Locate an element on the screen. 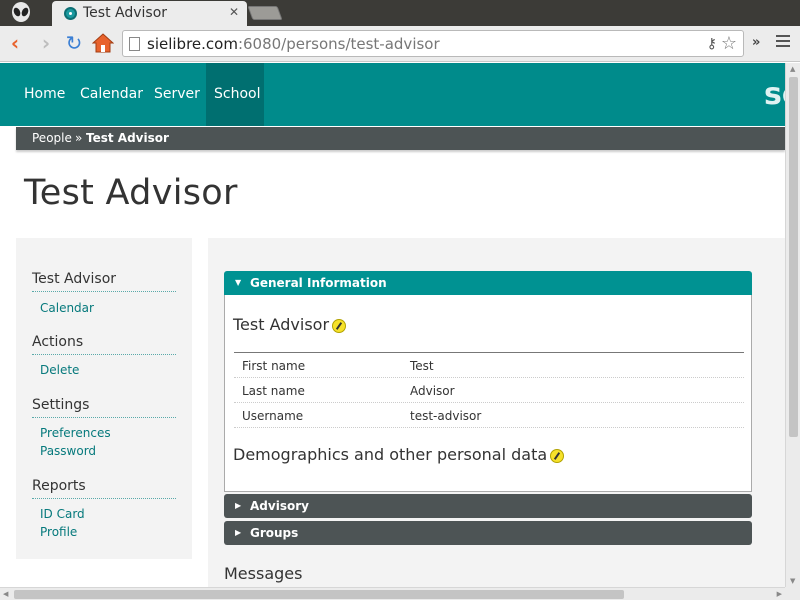 The height and width of the screenshot is (600, 800). field-value: Test is located at coordinates (422, 366).